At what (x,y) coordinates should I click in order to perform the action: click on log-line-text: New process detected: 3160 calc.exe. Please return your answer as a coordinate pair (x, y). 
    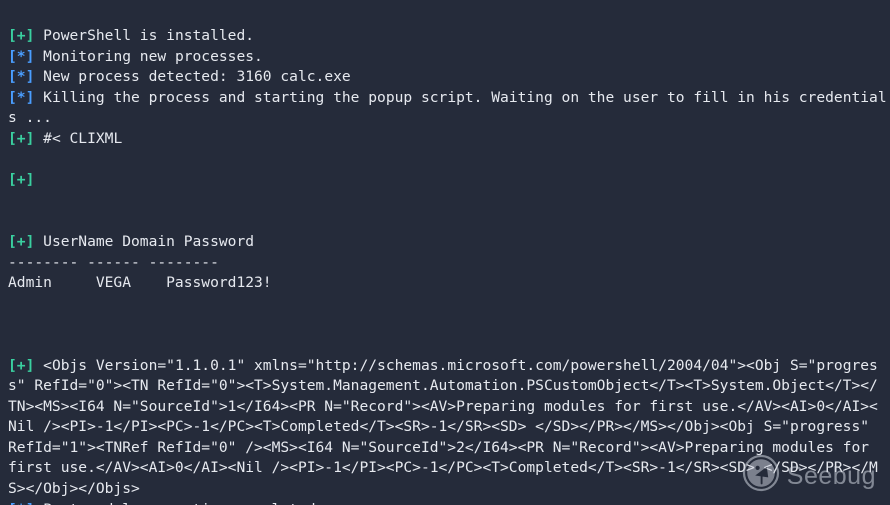
    Looking at the image, I should click on (197, 77).